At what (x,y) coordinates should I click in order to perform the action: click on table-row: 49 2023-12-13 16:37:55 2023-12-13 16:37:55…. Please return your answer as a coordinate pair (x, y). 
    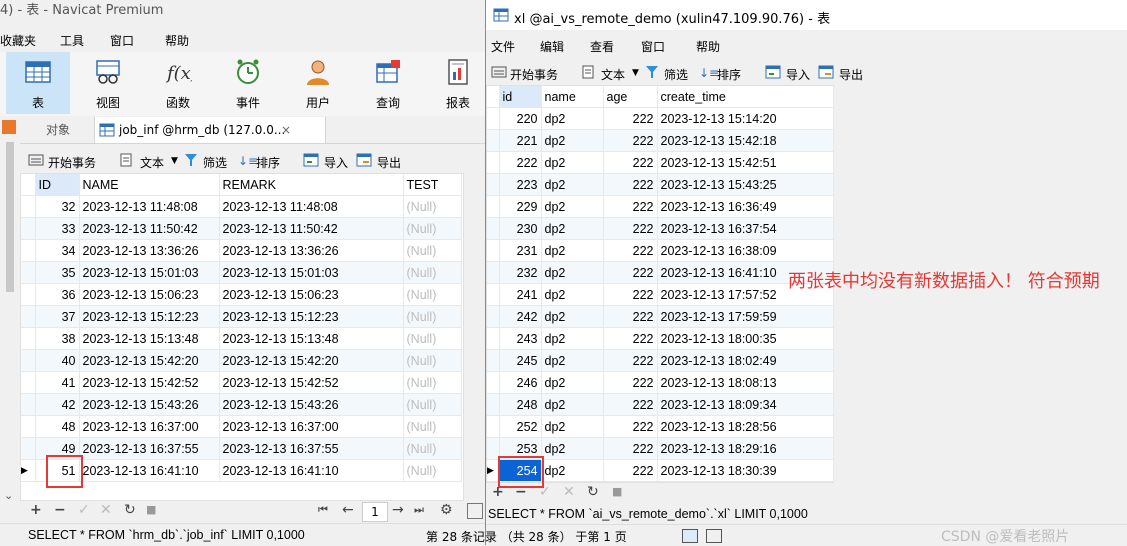
    Looking at the image, I should click on (241, 448).